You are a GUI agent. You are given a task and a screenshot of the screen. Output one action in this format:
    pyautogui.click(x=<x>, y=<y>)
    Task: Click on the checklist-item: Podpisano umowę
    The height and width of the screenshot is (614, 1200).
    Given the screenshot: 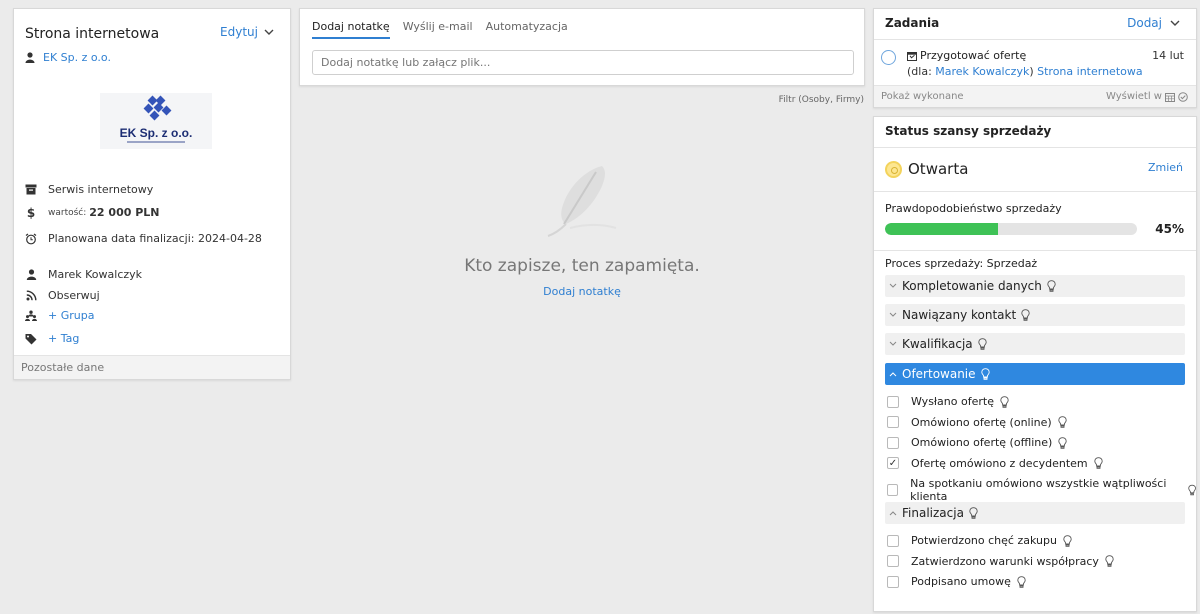 What is the action you would take?
    pyautogui.click(x=956, y=581)
    